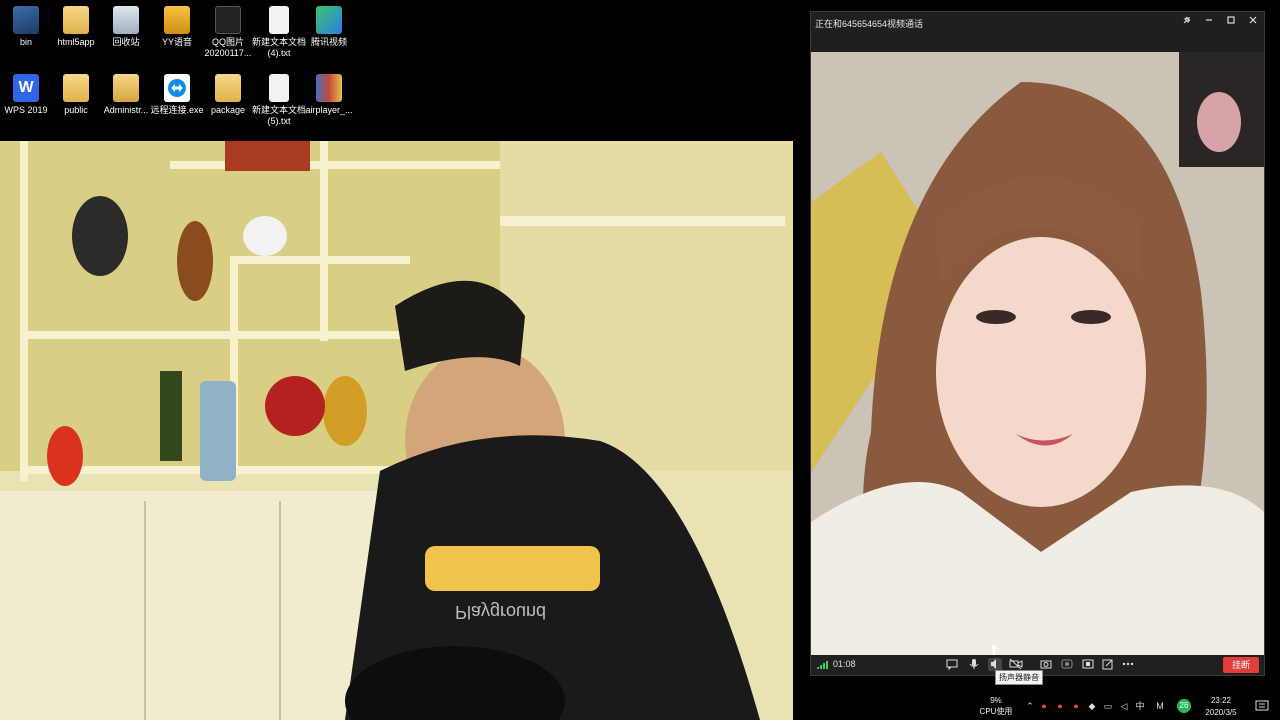 The image size is (1280, 720). Describe the element at coordinates (1184, 706) in the screenshot. I see `tray-badge: 26` at that location.